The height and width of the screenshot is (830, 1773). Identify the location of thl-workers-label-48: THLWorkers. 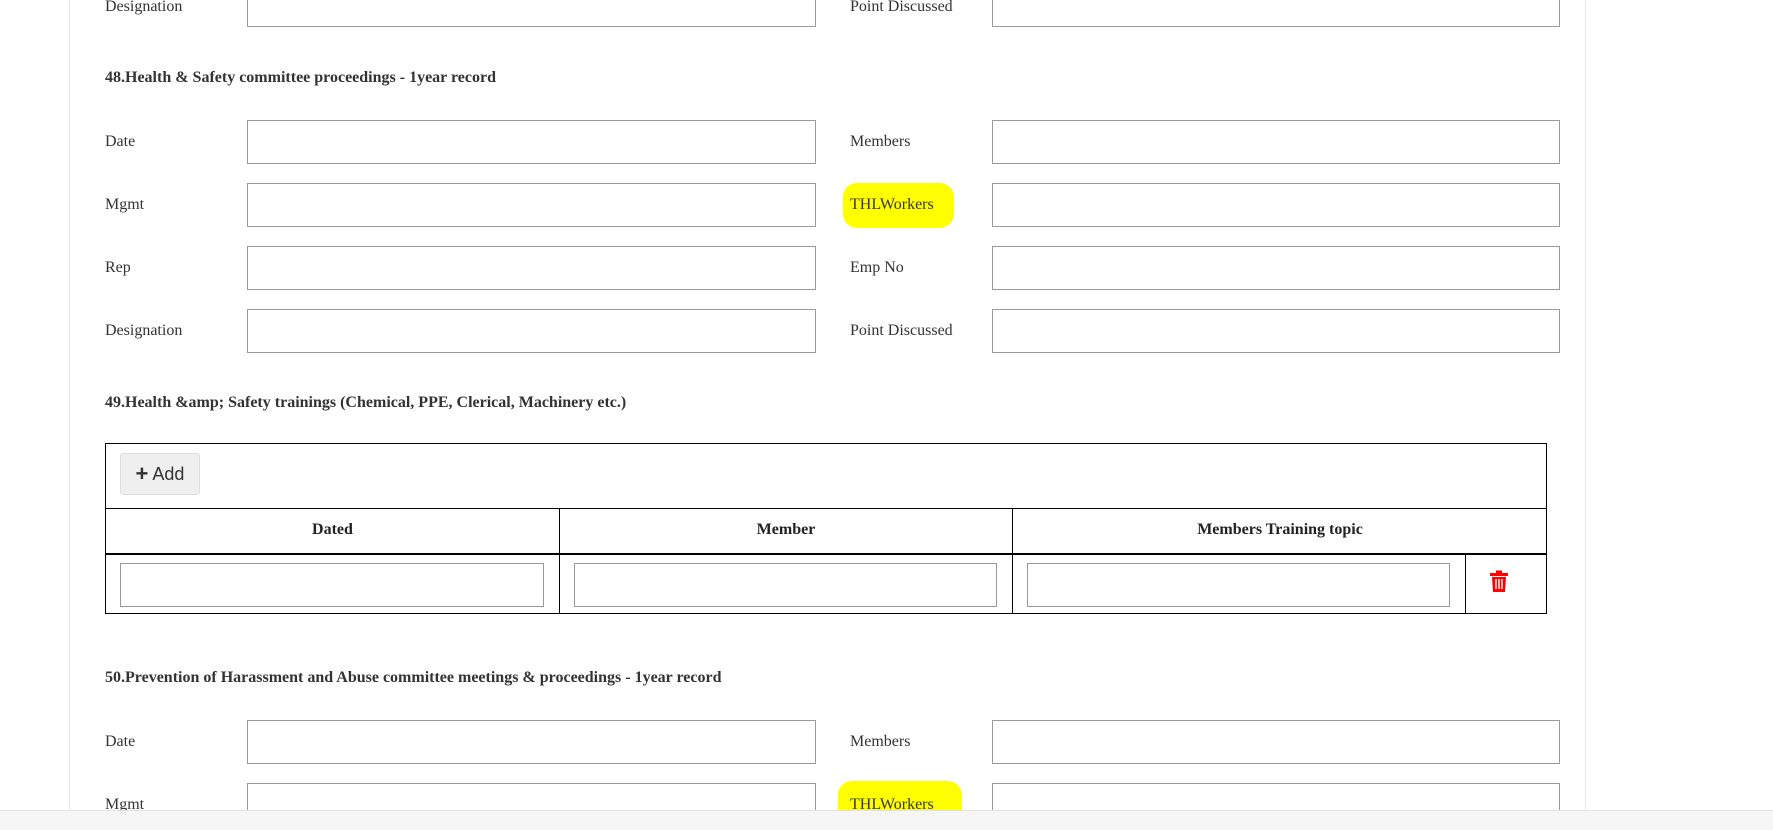
(892, 204).